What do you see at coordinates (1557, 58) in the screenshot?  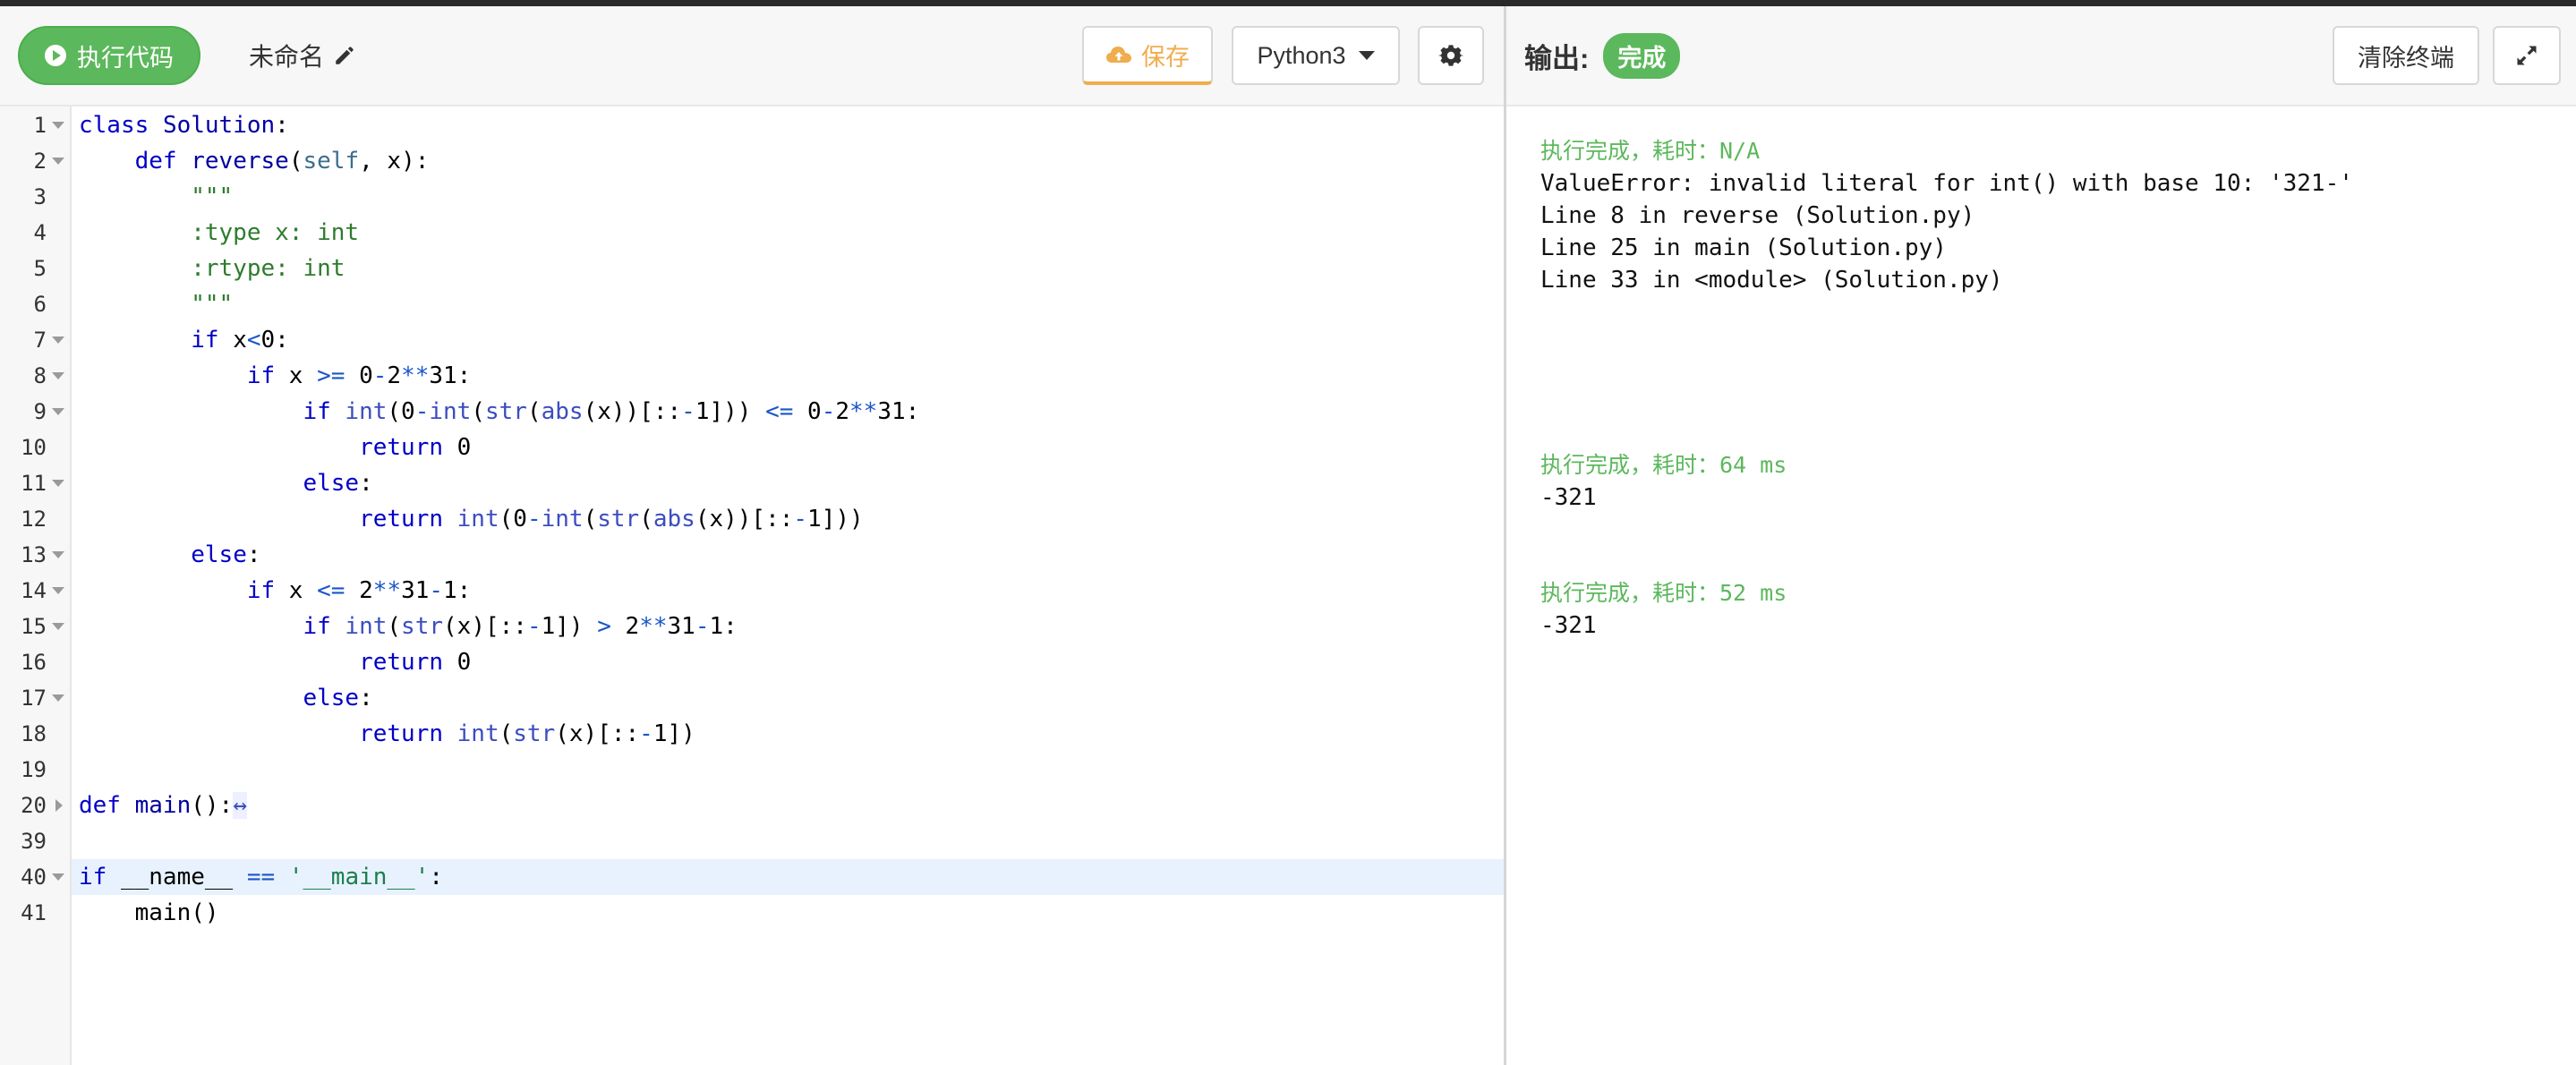 I see `output-title-label: 输出:` at bounding box center [1557, 58].